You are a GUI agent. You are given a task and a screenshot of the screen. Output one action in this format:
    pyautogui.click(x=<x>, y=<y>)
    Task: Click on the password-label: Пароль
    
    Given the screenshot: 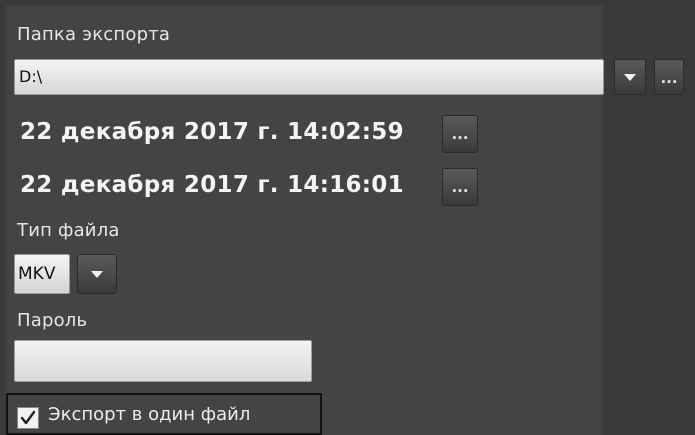 What is the action you would take?
    pyautogui.click(x=52, y=320)
    